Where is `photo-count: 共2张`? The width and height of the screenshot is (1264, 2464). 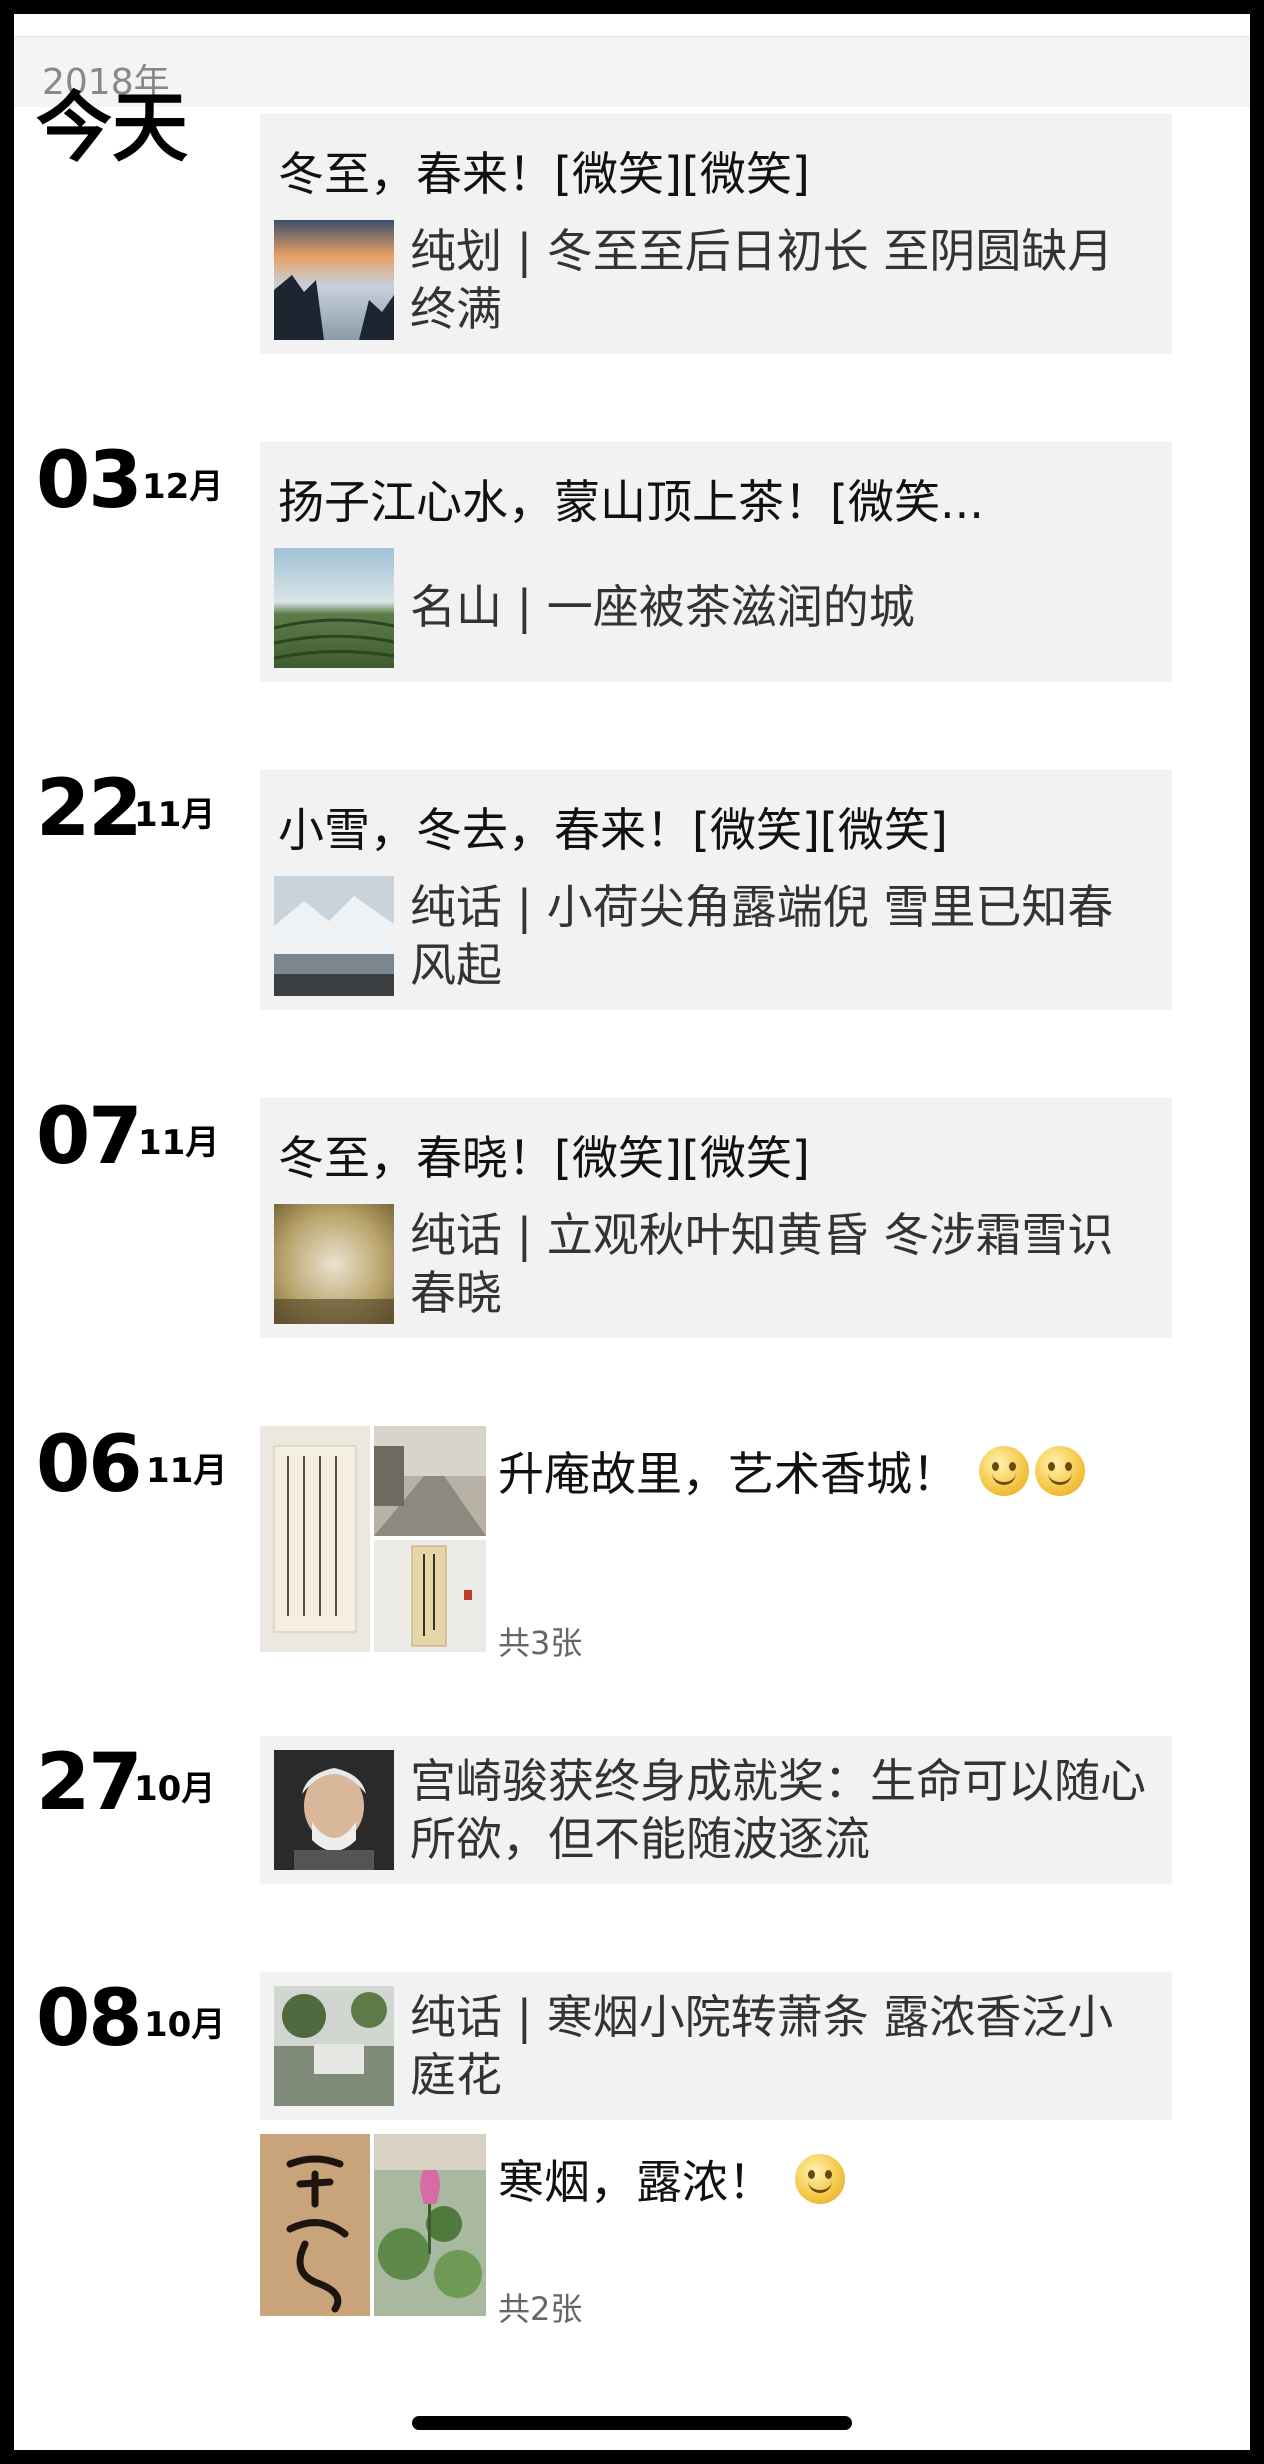
photo-count: 共2张 is located at coordinates (540, 2309).